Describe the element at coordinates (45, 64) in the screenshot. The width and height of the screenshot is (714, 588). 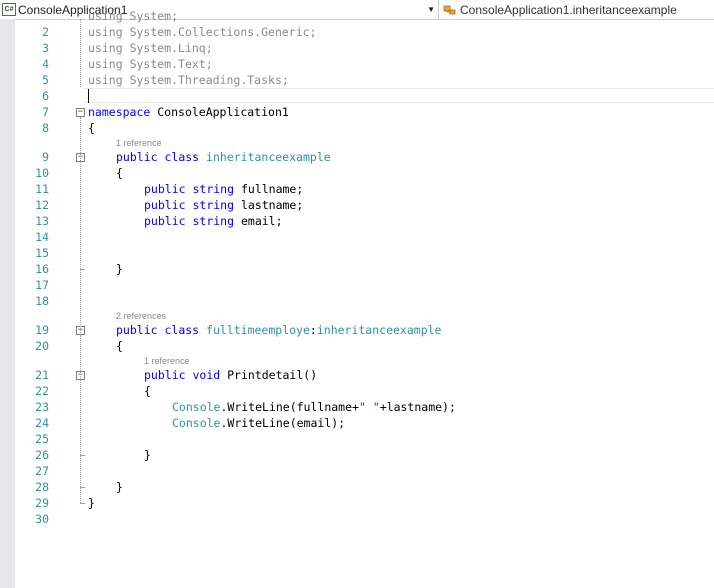
I see `line-number: 4` at that location.